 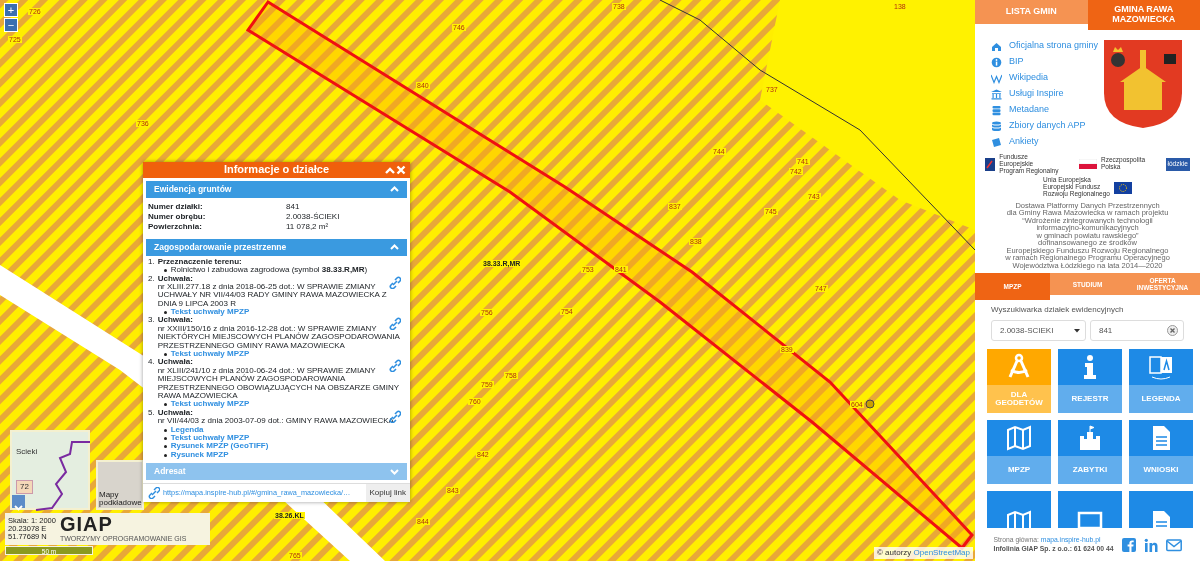 I want to click on tool-tile: REJESTR, so click(x=1090, y=381).